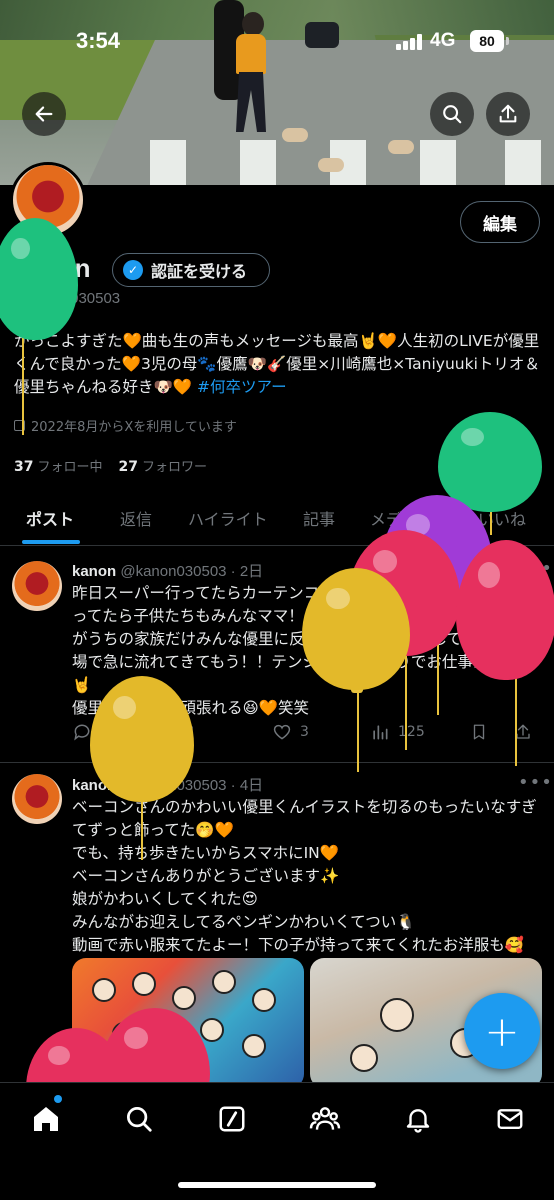 The image size is (554, 1200). I want to click on nav-messages, so click(510, 1119).